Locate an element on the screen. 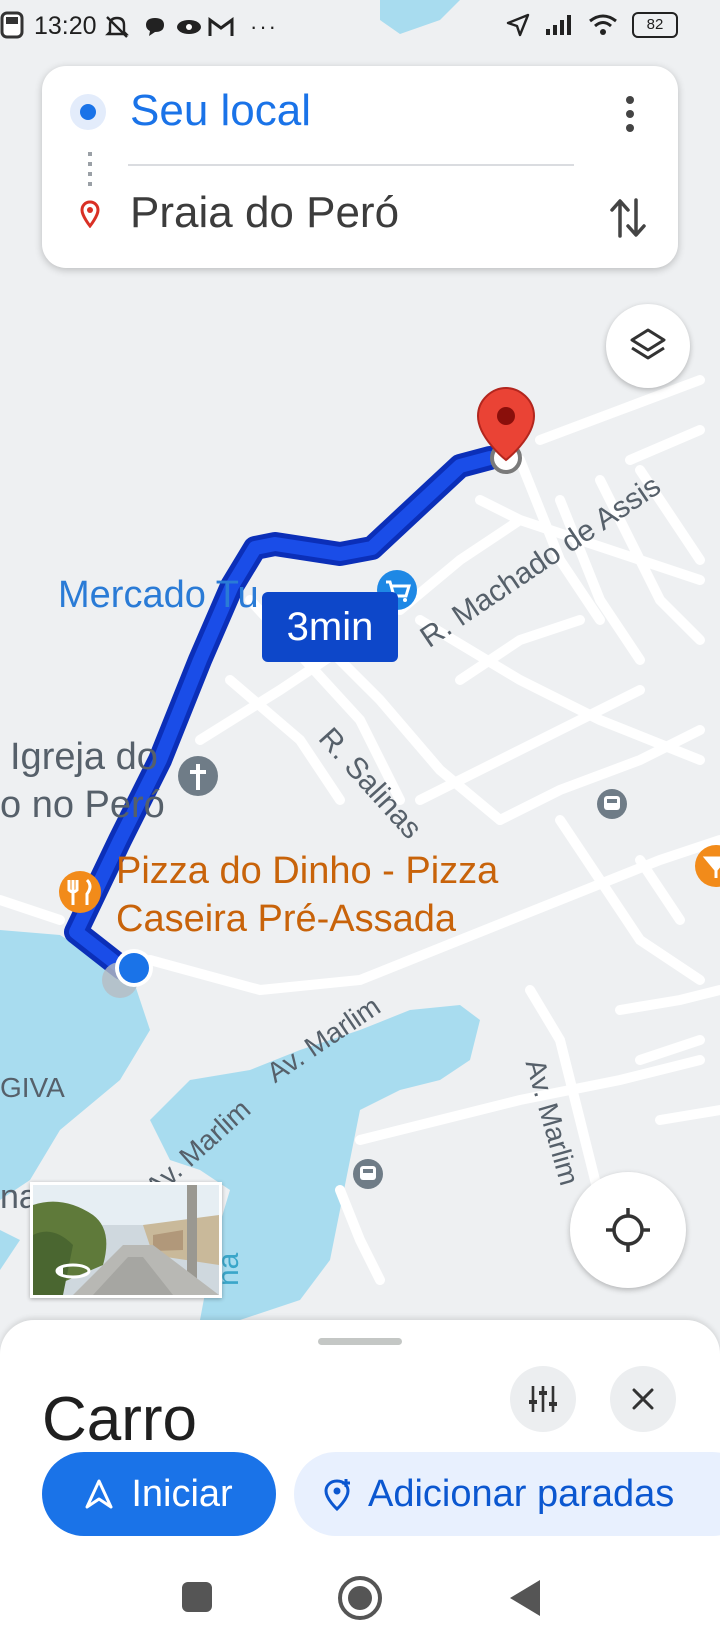  add-location-icon is located at coordinates (337, 1495).